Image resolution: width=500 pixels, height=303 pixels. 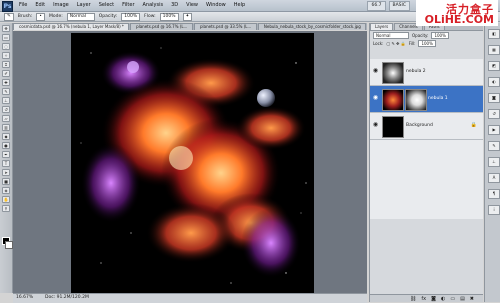 I want to click on opacity-input: 100%, so click(x=131, y=16).